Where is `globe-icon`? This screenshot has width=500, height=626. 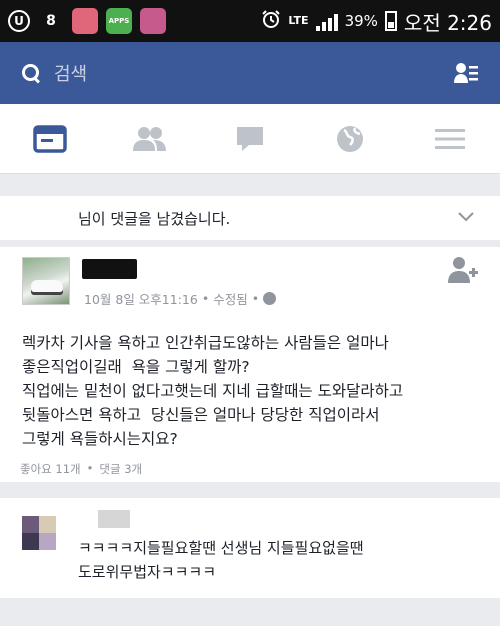 globe-icon is located at coordinates (350, 138).